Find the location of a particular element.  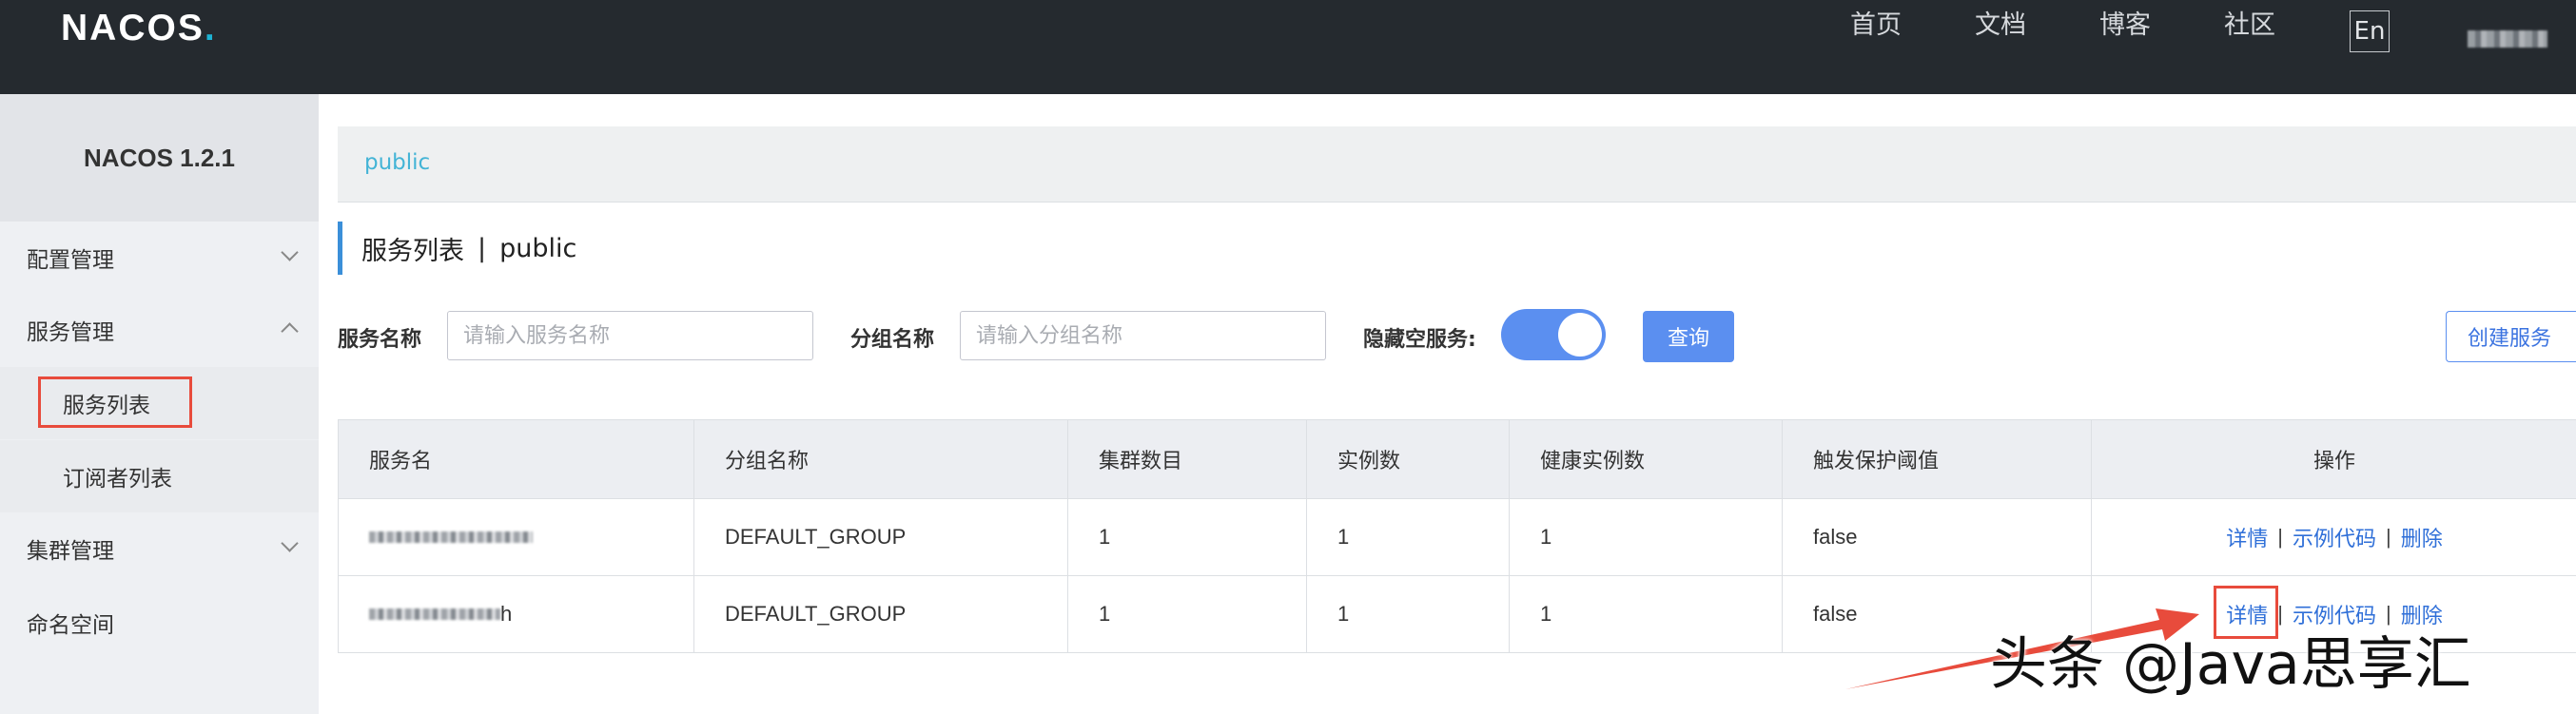

service-name-label: 服务名称 is located at coordinates (380, 340).